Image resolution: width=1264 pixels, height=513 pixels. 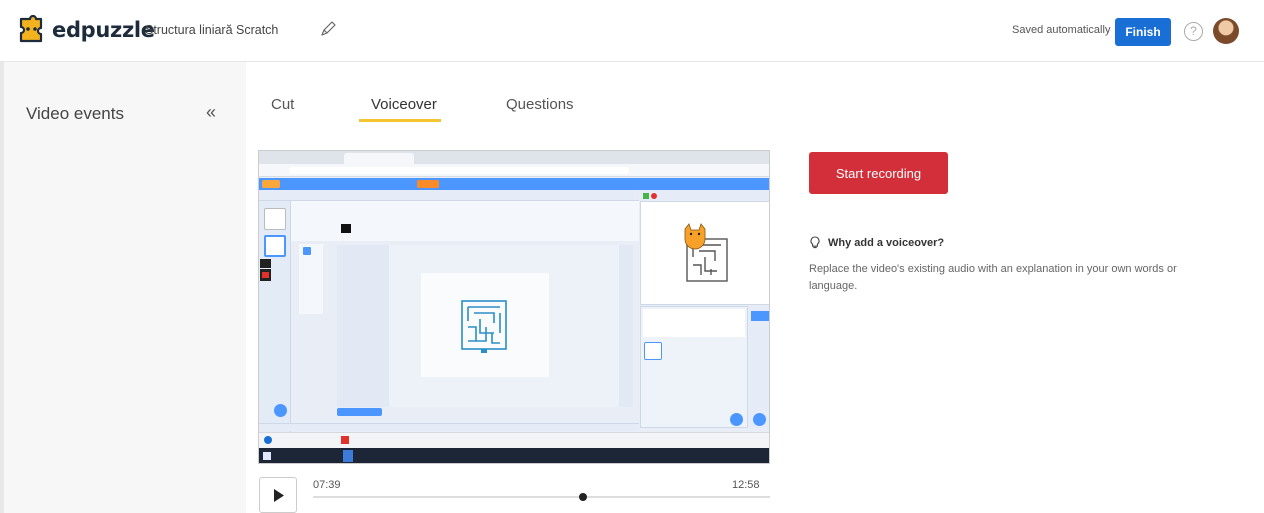 What do you see at coordinates (815, 242) in the screenshot?
I see `lightbulb-icon` at bounding box center [815, 242].